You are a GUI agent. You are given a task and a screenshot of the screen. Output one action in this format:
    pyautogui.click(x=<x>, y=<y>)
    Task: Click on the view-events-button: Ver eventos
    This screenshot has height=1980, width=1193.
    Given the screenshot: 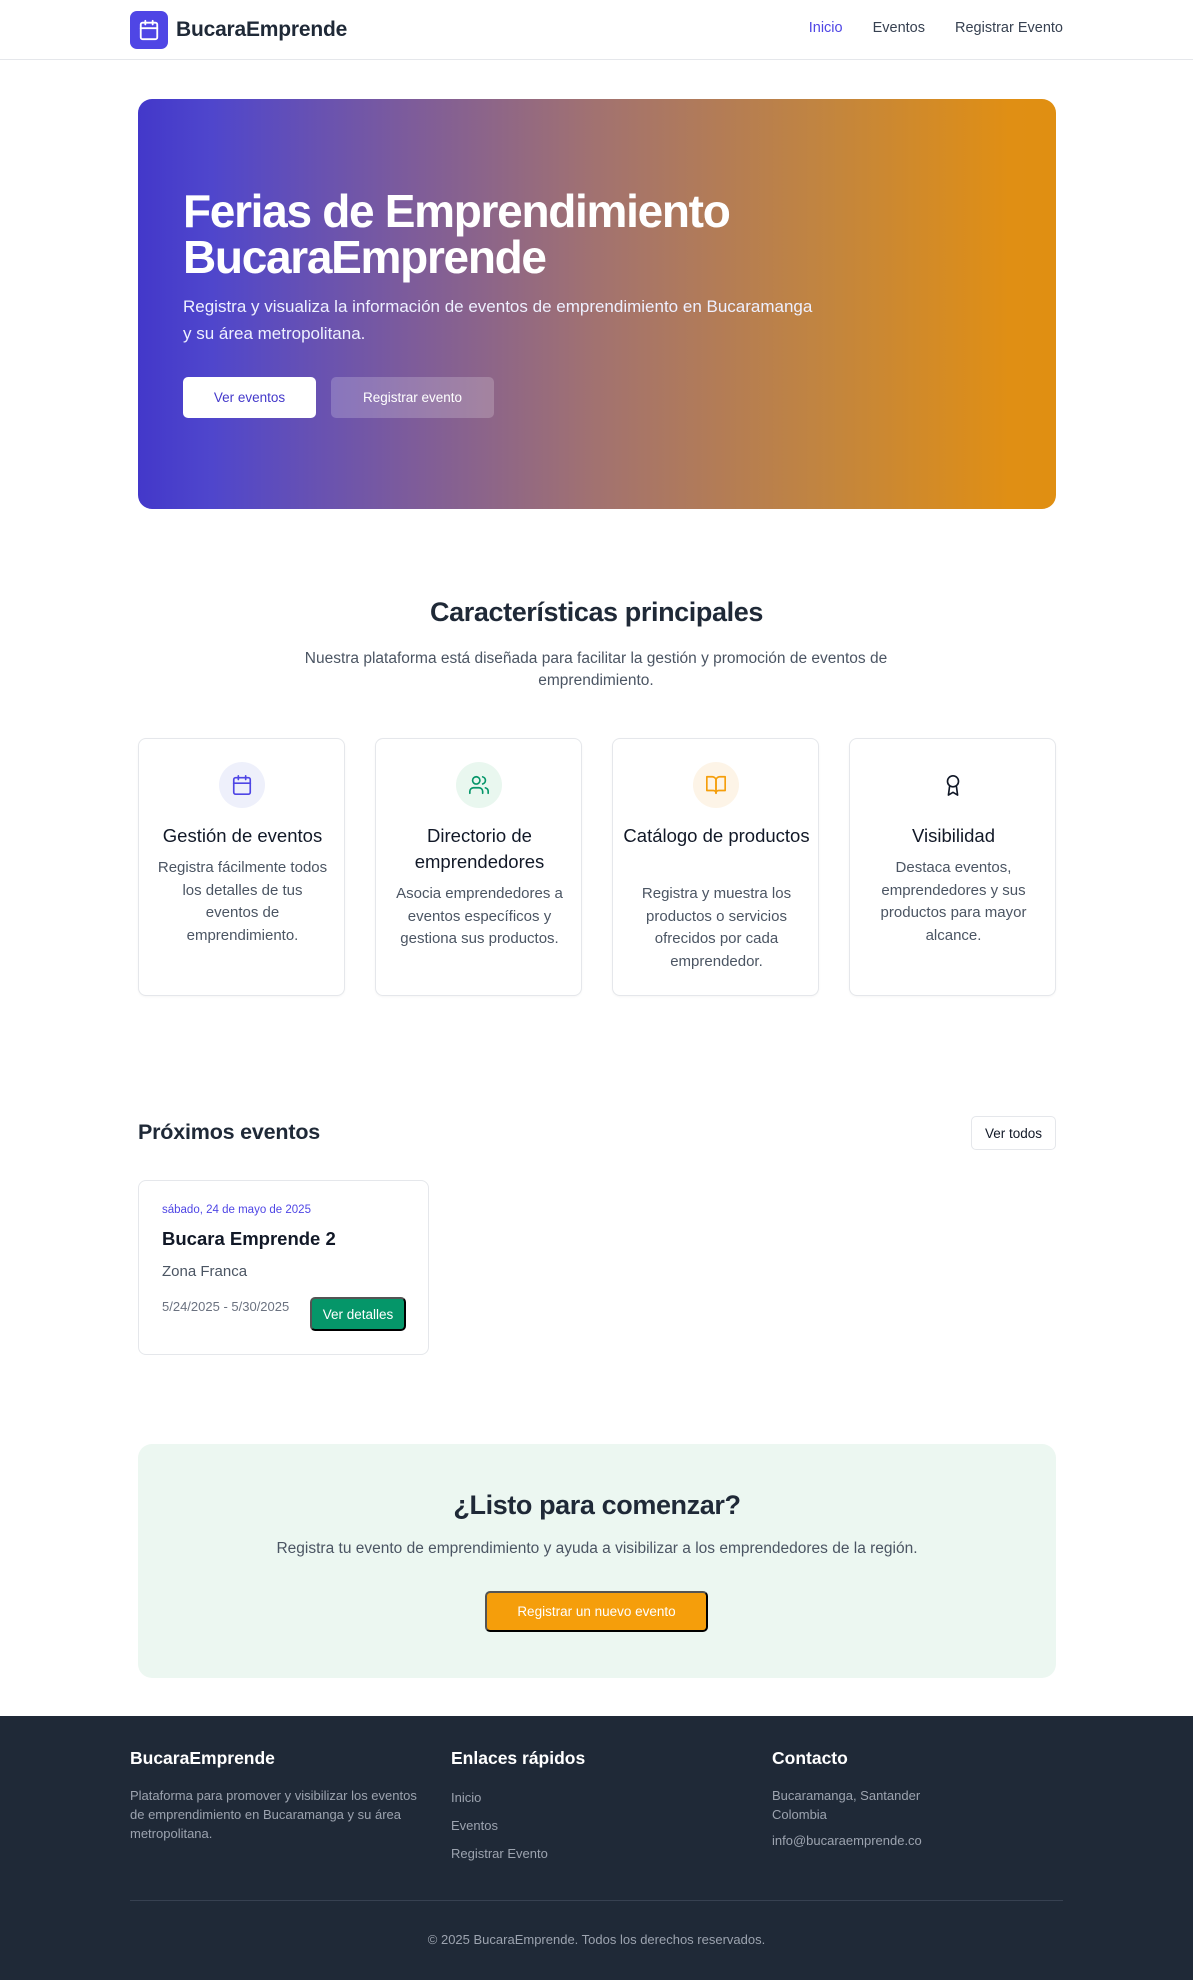 What is the action you would take?
    pyautogui.click(x=249, y=397)
    